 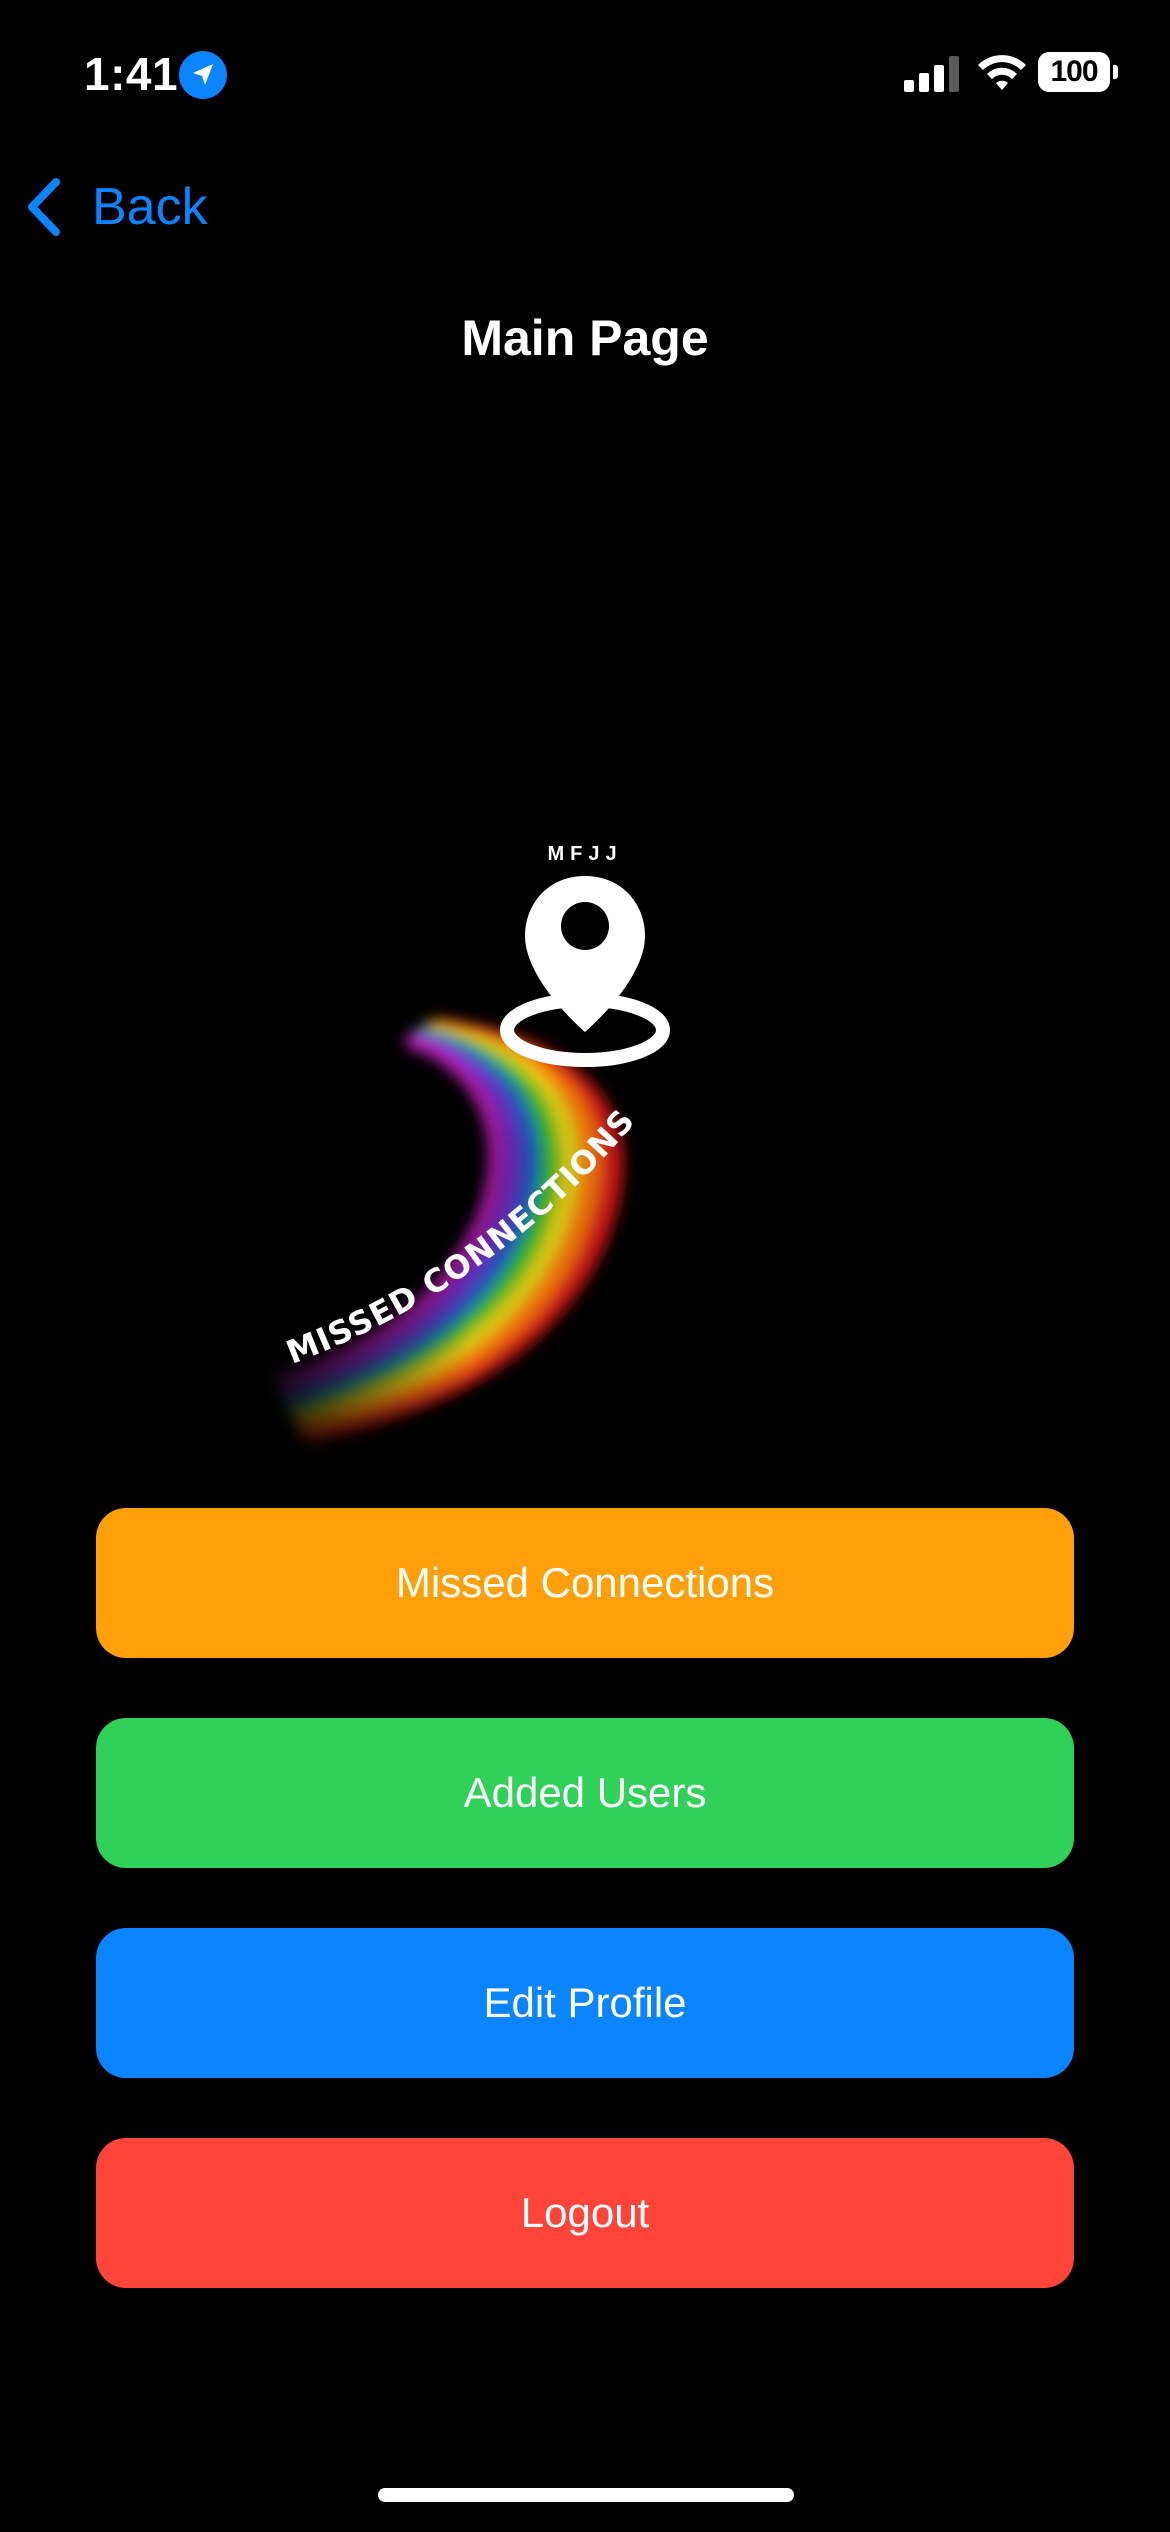 What do you see at coordinates (586, 2495) in the screenshot?
I see `home-indicator` at bounding box center [586, 2495].